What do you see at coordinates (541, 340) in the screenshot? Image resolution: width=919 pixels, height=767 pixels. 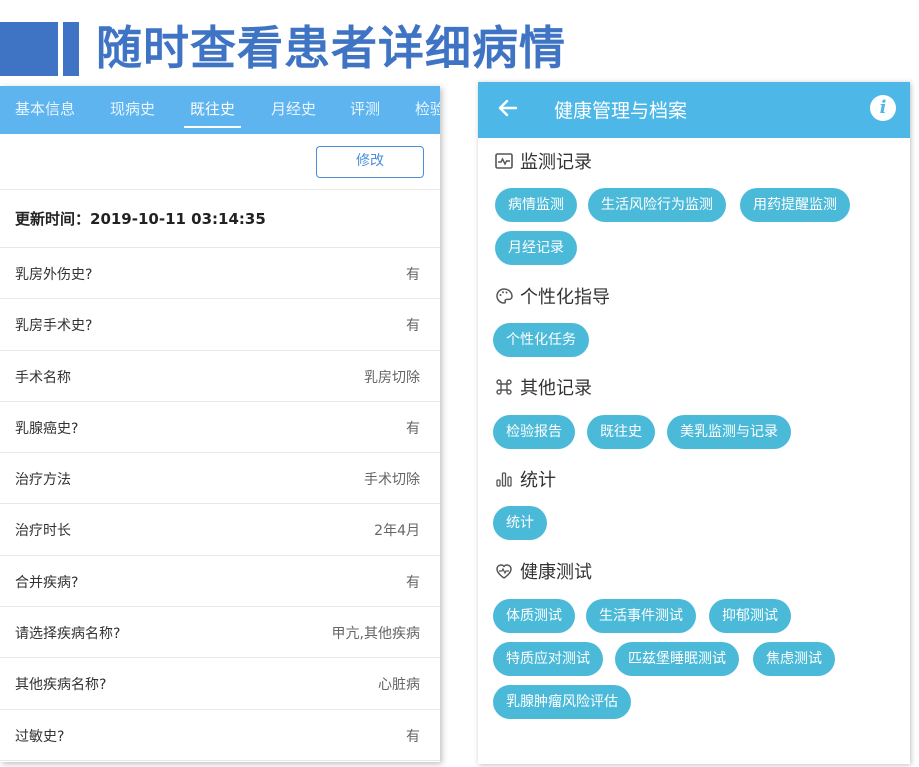 I see `chip-personalized-task: 个性化任务` at bounding box center [541, 340].